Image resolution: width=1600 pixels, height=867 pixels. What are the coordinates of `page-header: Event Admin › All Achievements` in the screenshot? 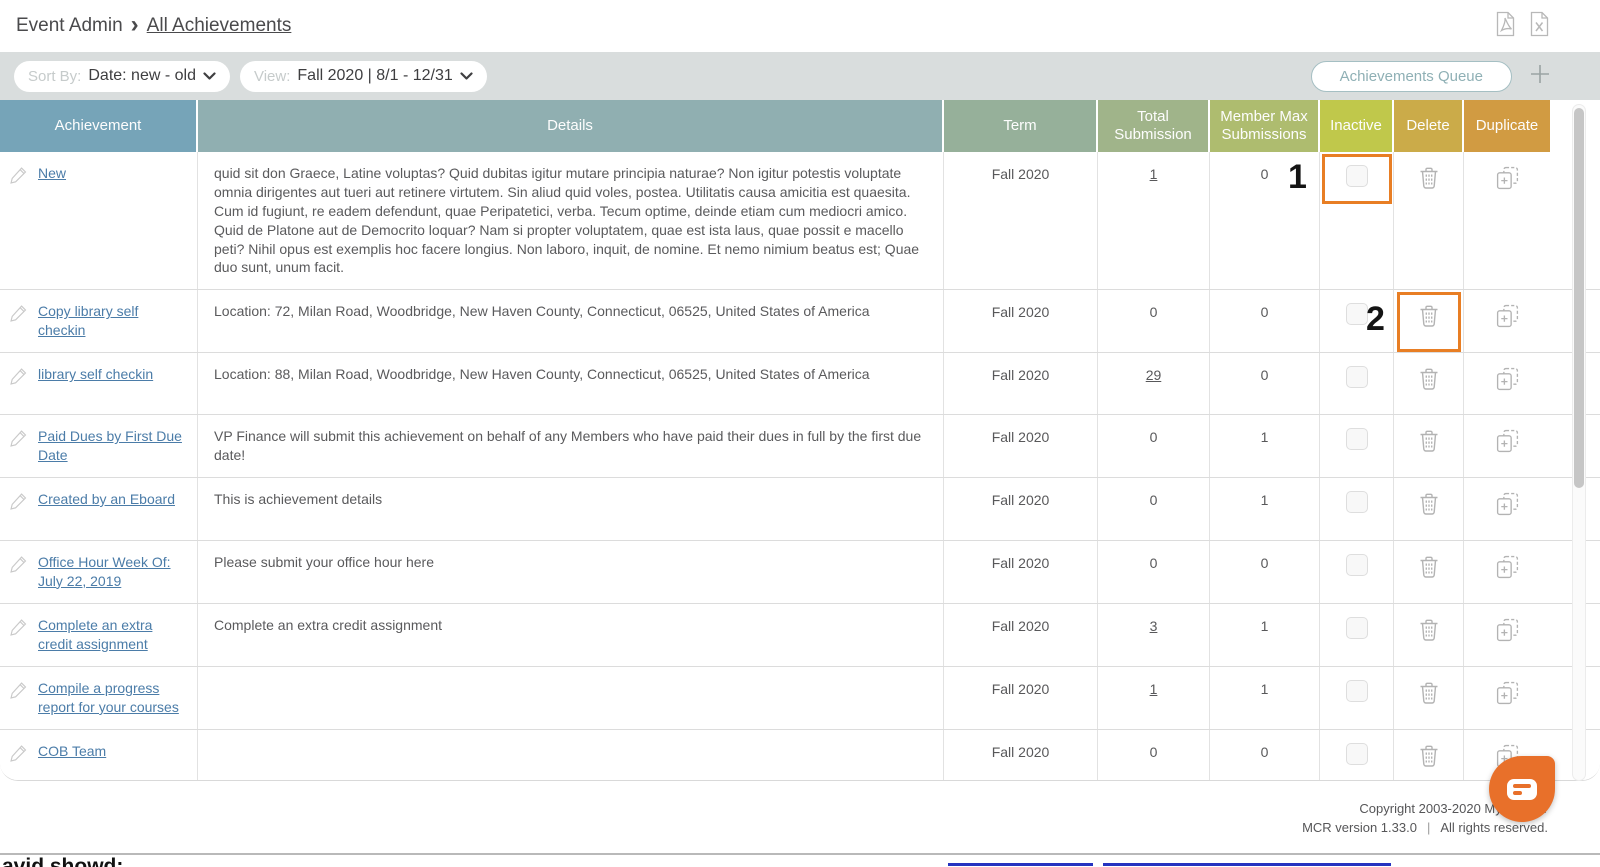 It's located at (800, 26).